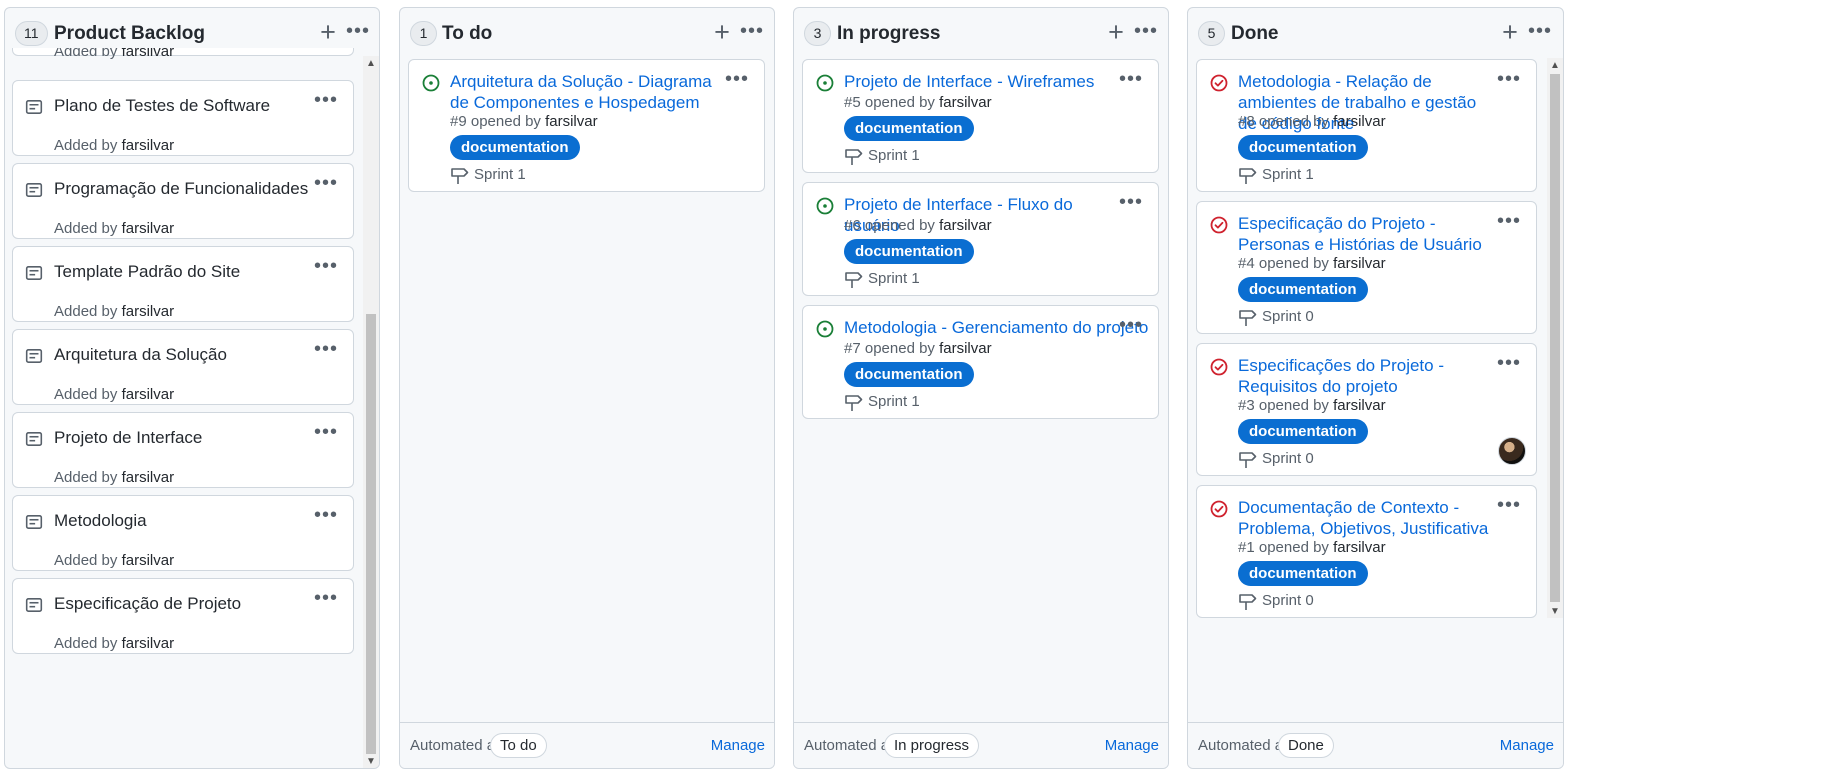 Image resolution: width=1844 pixels, height=775 pixels. I want to click on issue-title-link: Metodologia - Gerenciamento do projeto, so click(996, 327).